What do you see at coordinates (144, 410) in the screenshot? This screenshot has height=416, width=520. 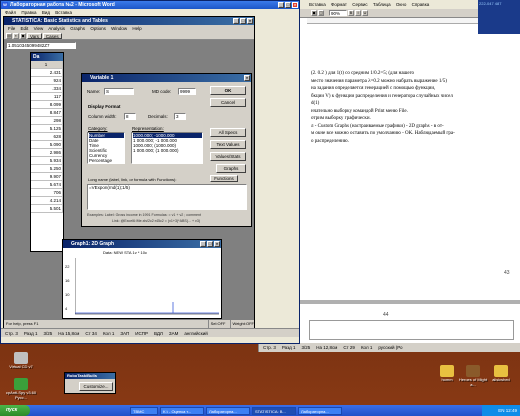 I see `task-button: TBMC` at bounding box center [144, 410].